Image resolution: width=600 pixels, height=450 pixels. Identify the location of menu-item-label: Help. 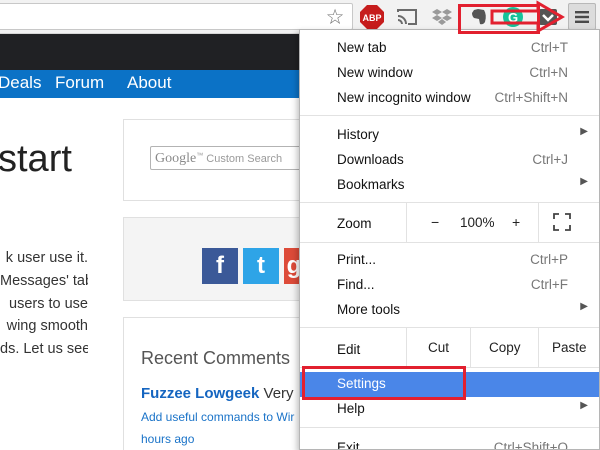
(351, 408).